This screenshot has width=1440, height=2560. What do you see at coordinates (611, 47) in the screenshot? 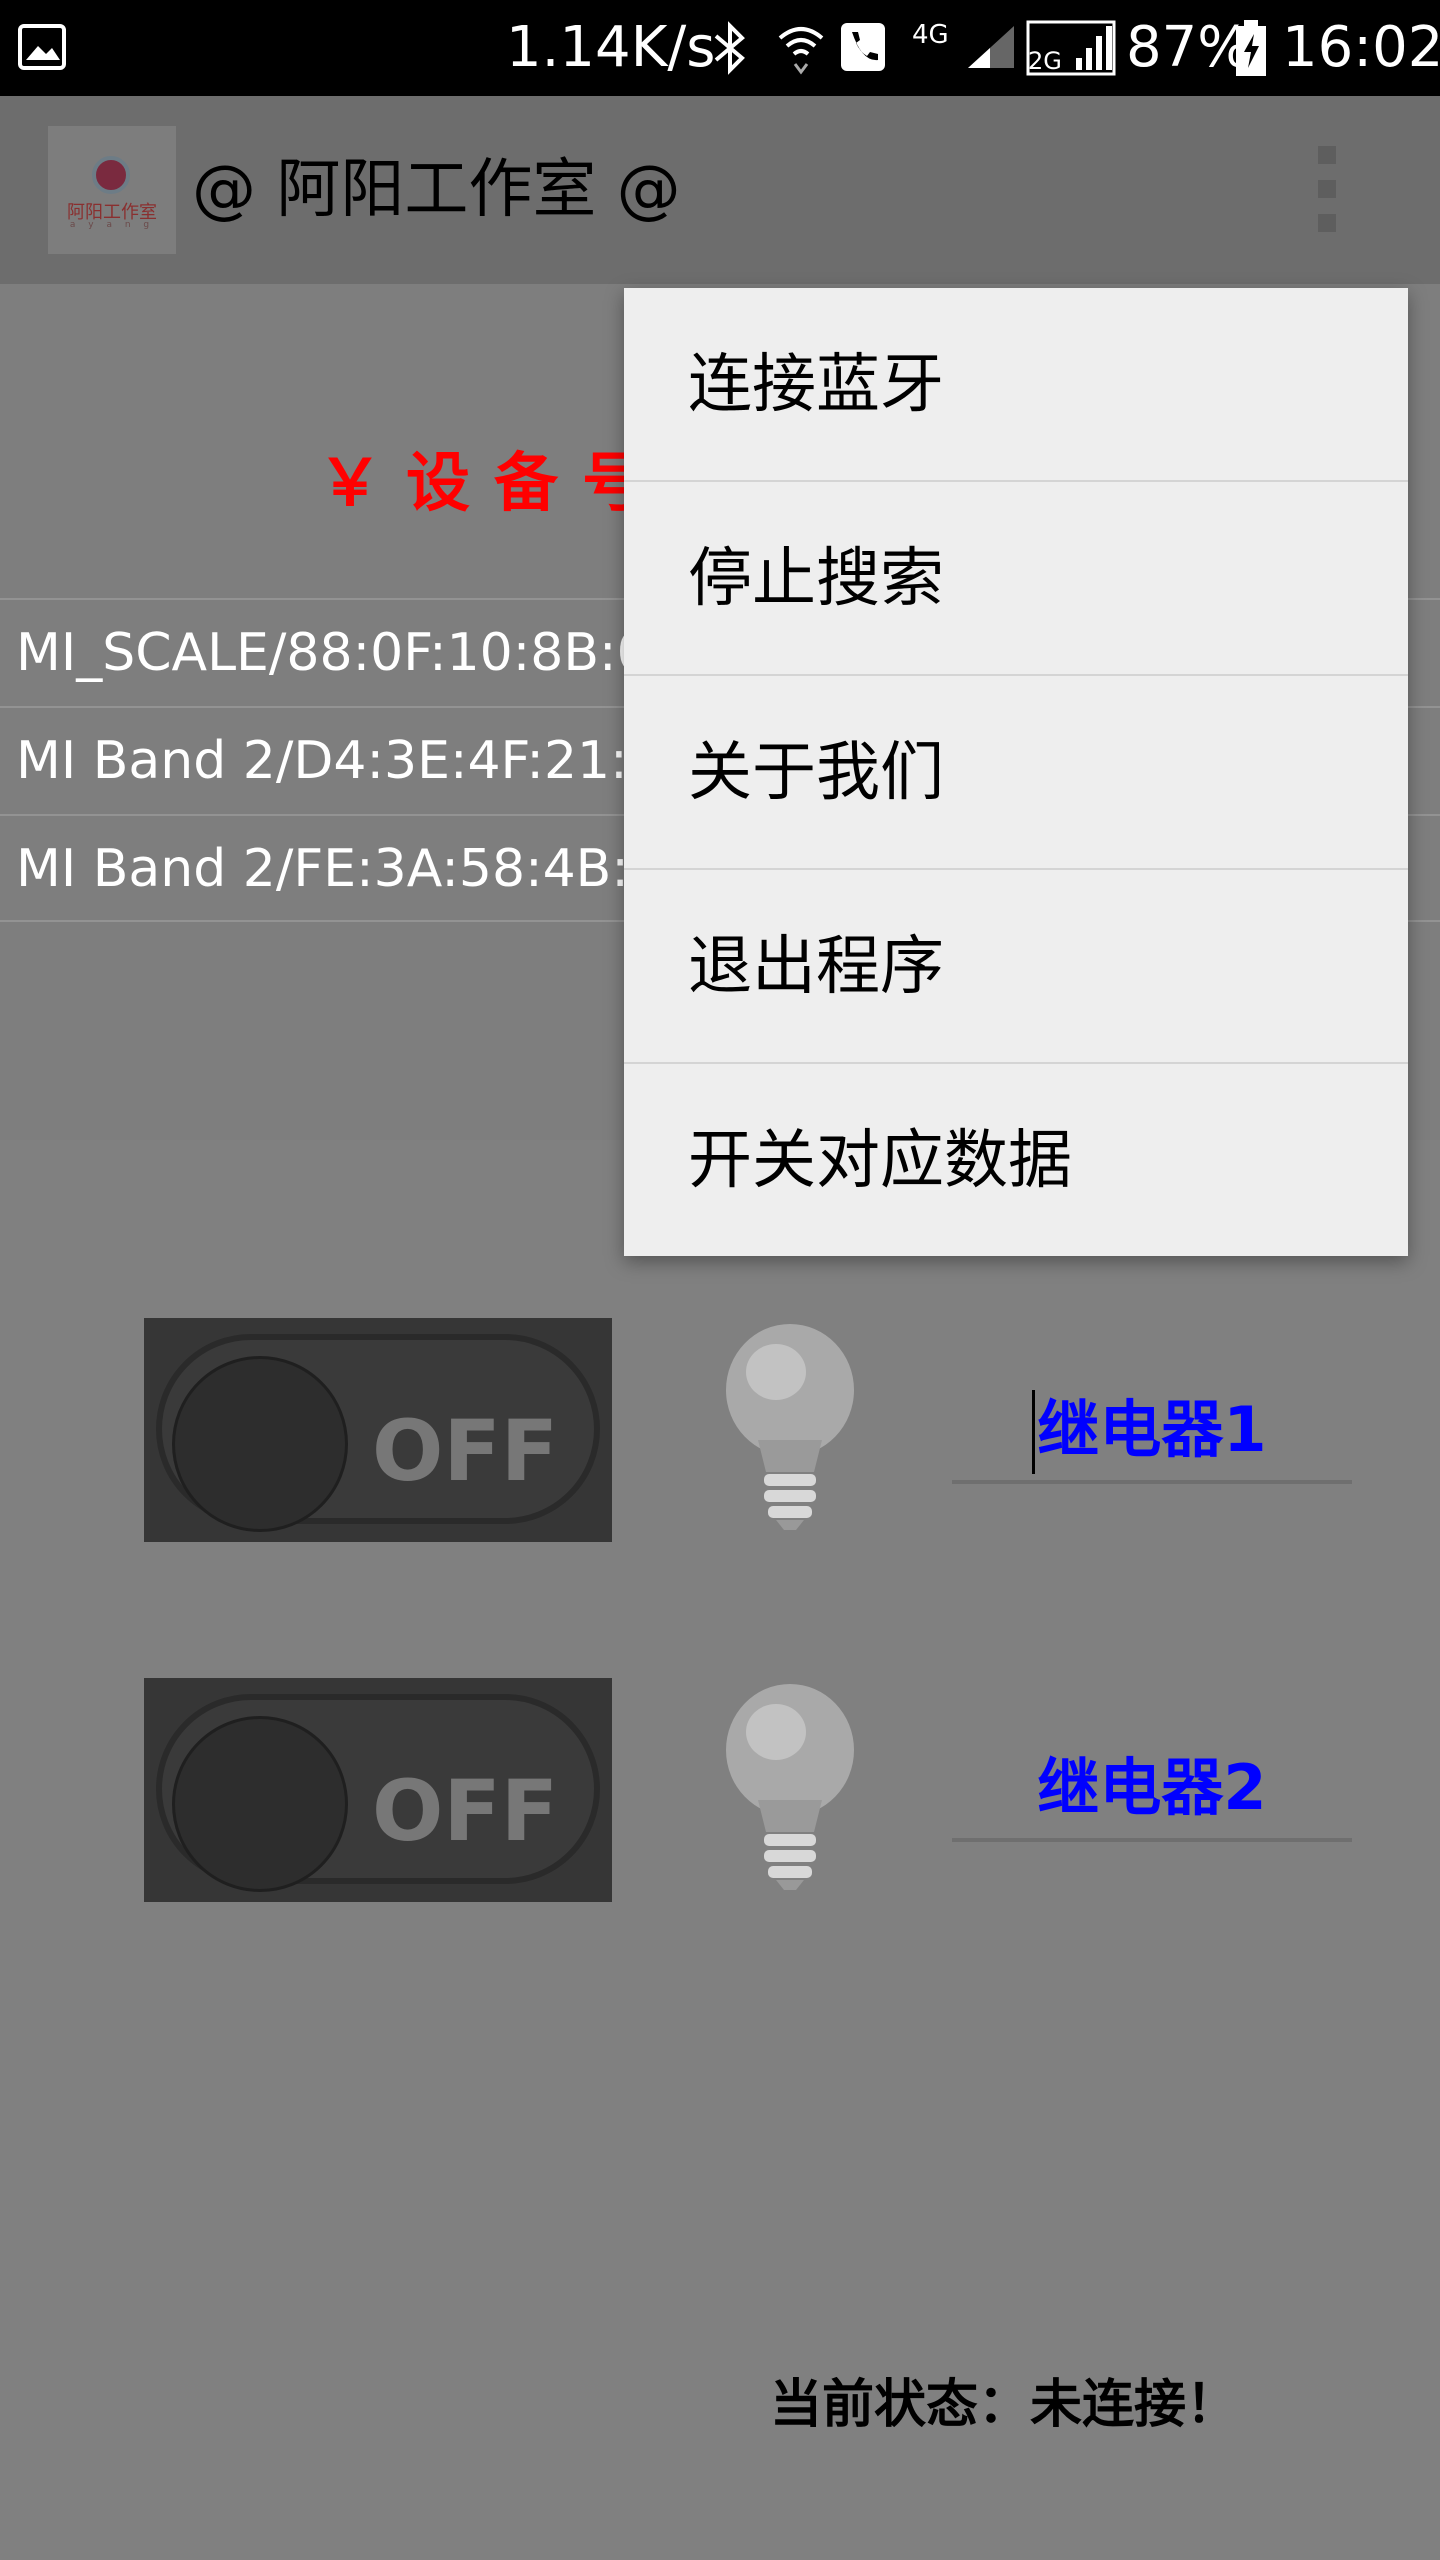
I see `network-speed: 1.14K/s` at bounding box center [611, 47].